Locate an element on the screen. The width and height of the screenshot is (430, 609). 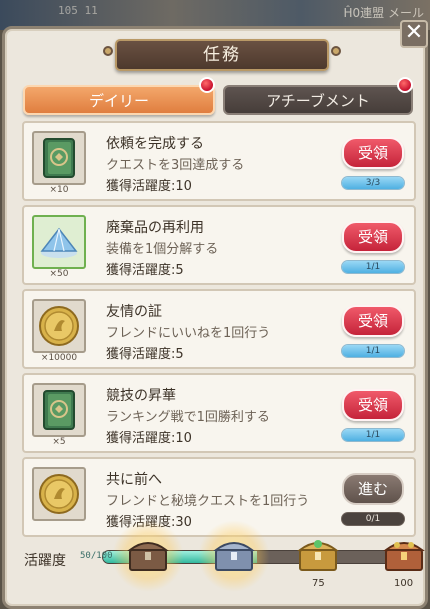
task-card: ×10000 友情の証 フレンドにいいねを1回行う 獲得活躍度:5 受領 1/1 is located at coordinates (219, 329).